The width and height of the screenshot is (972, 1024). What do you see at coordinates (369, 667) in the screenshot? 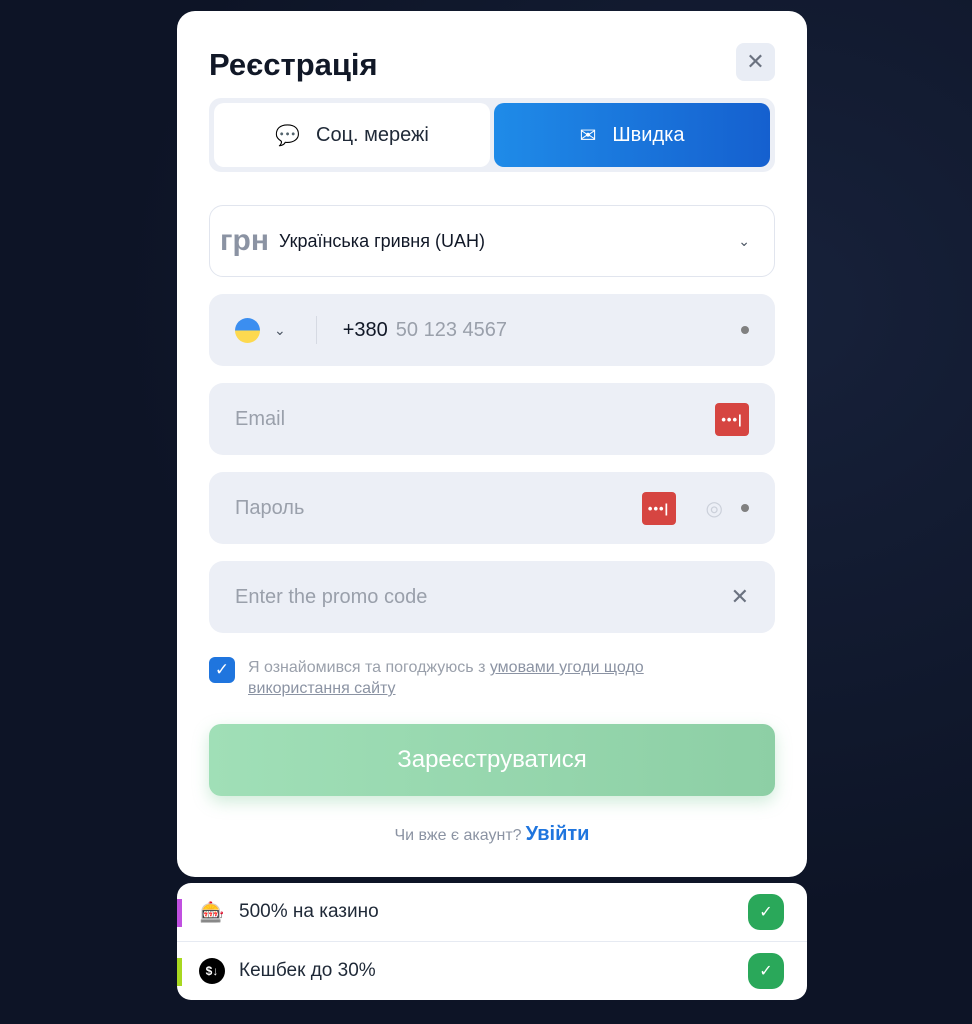
I see `terms-label: Я ознайомився та погоджуюсь з` at bounding box center [369, 667].